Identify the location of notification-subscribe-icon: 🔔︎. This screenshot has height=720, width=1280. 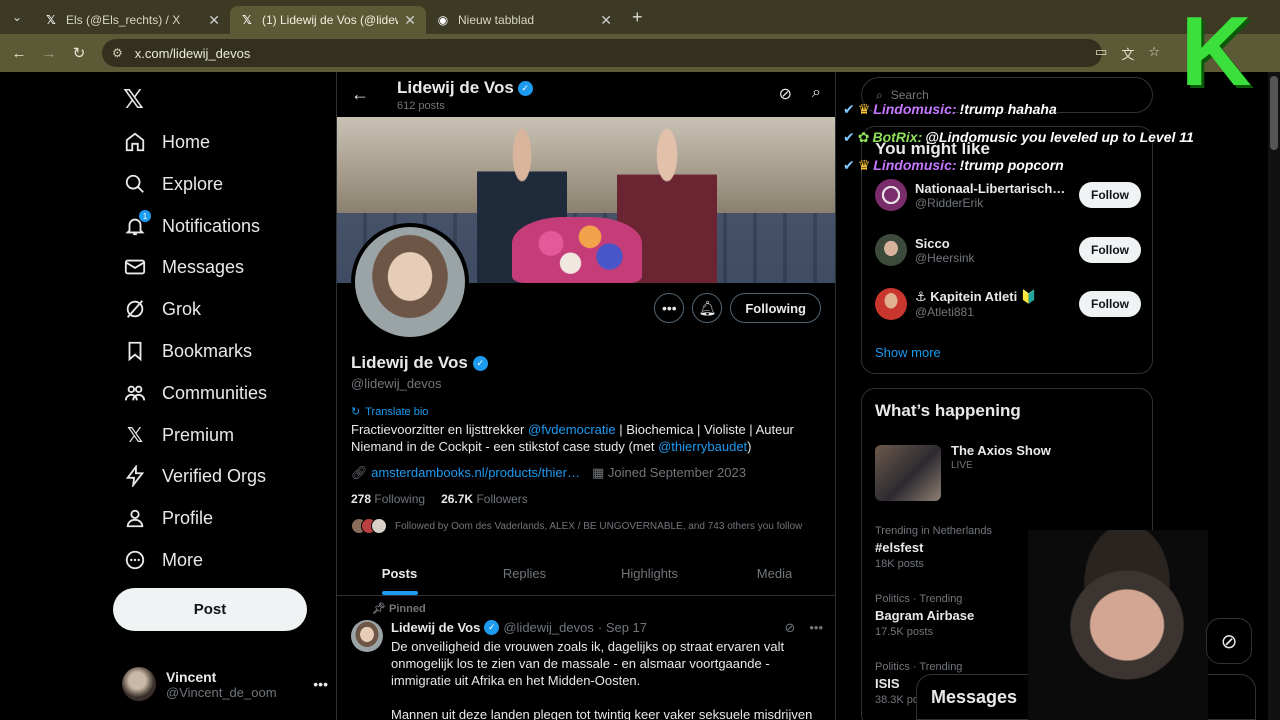
(707, 308).